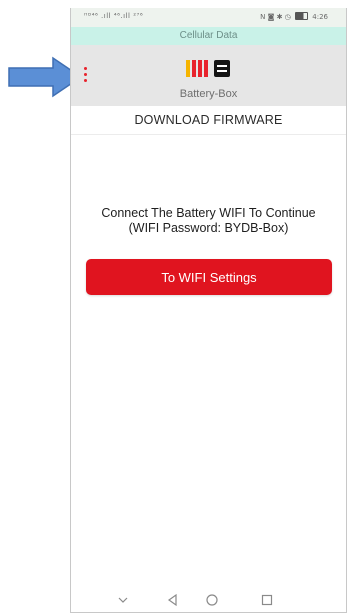 This screenshot has height=613, width=347. Describe the element at coordinates (294, 16) in the screenshot. I see `status-icons: N ◙ ✱ ◷ 4:26` at that location.